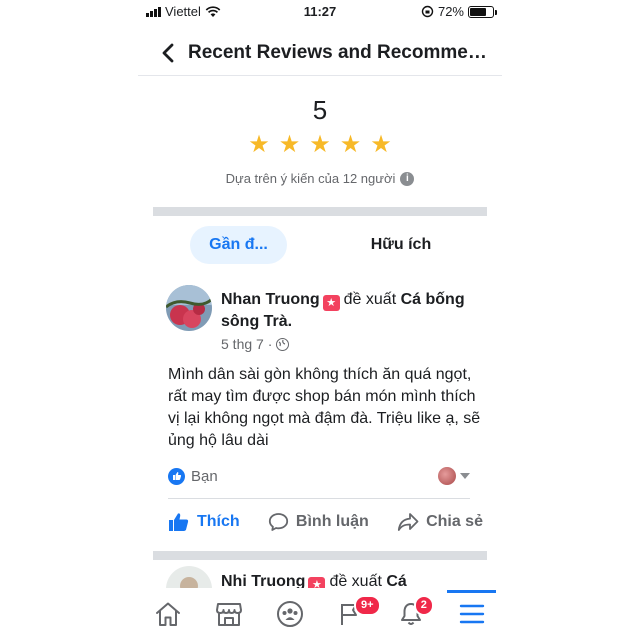  Describe the element at coordinates (450, 11) in the screenshot. I see `battery-percent: 72%` at that location.